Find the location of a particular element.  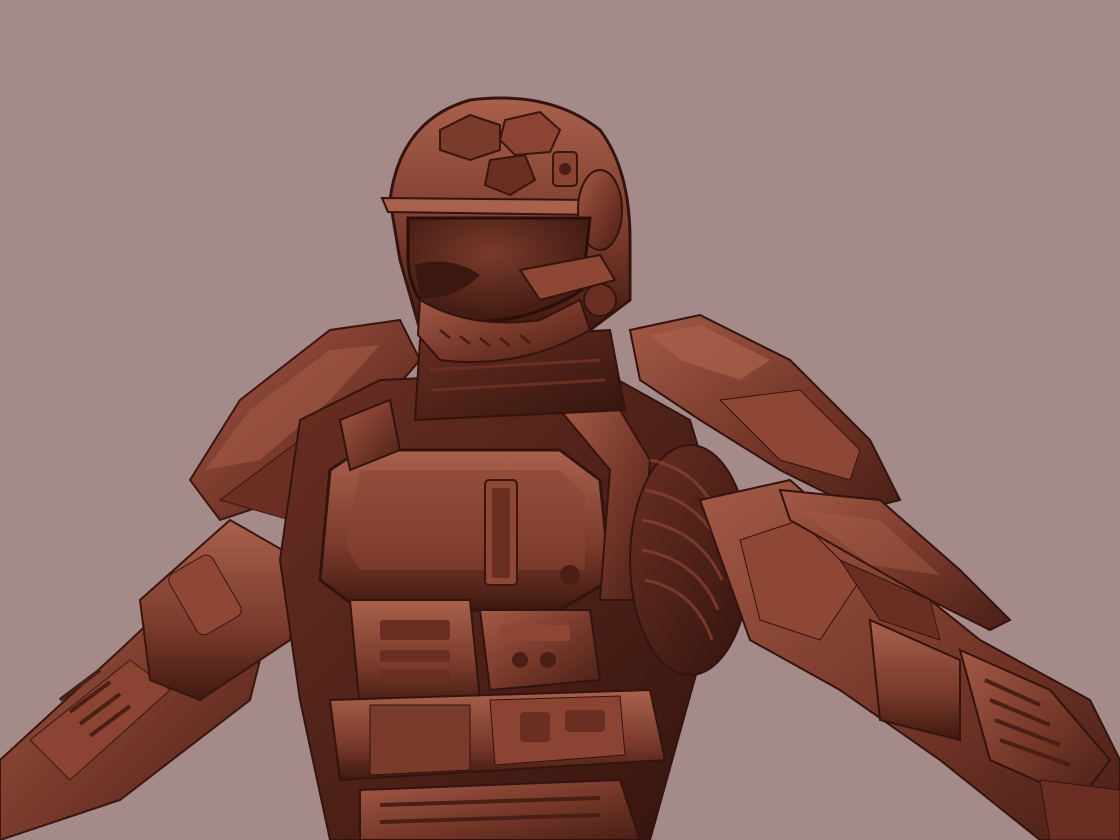

helmet is located at coordinates (506, 229).